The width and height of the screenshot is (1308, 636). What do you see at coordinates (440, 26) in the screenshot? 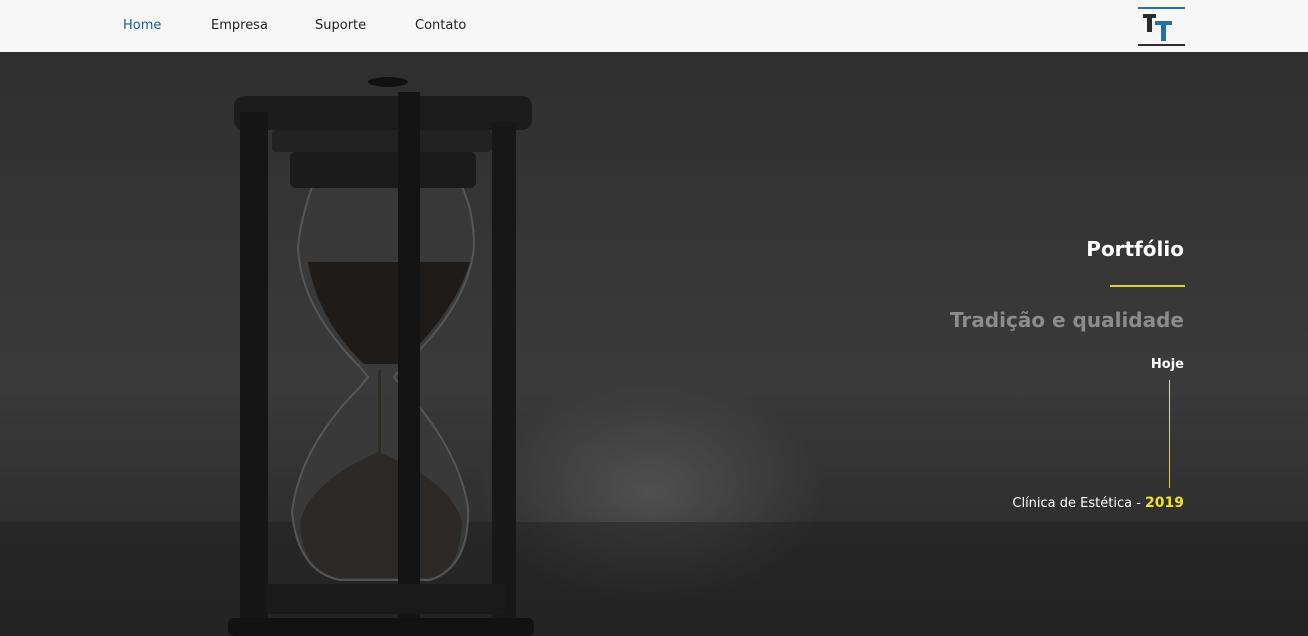
I see `nav-link-contato: Contato` at bounding box center [440, 26].